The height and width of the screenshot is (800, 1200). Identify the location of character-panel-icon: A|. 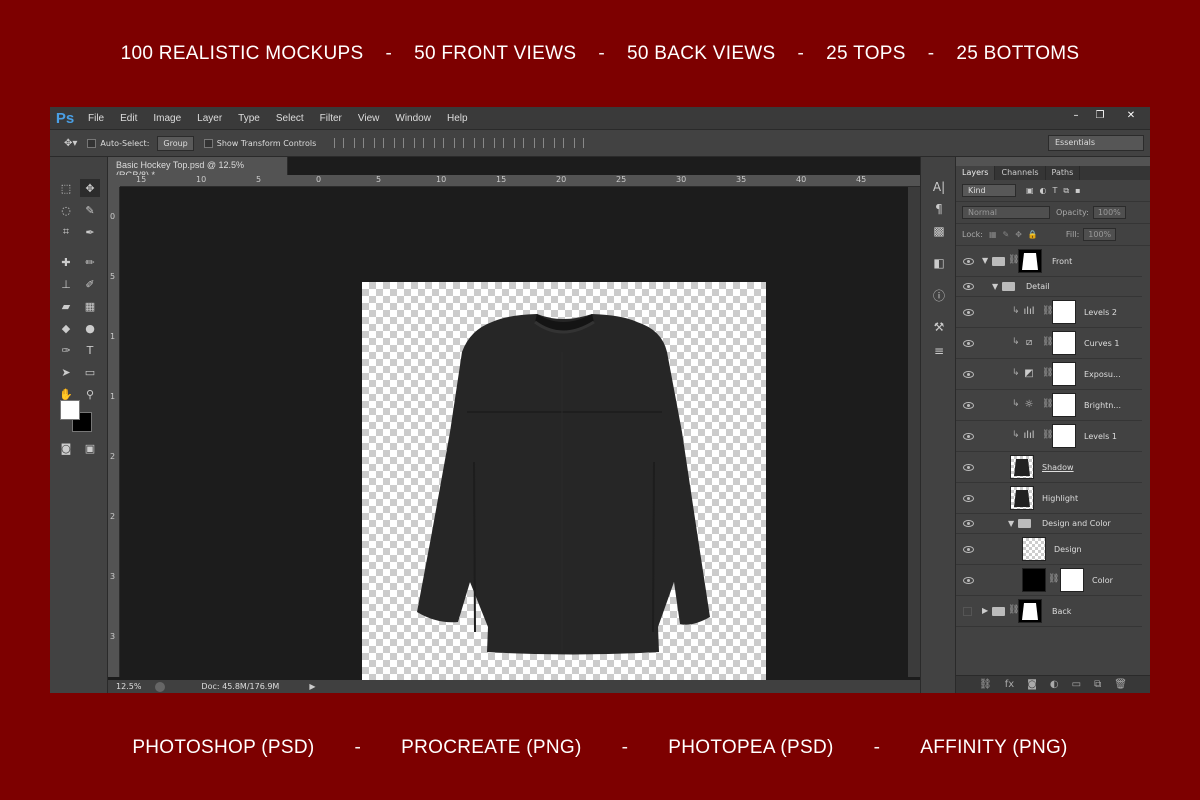
(939, 187).